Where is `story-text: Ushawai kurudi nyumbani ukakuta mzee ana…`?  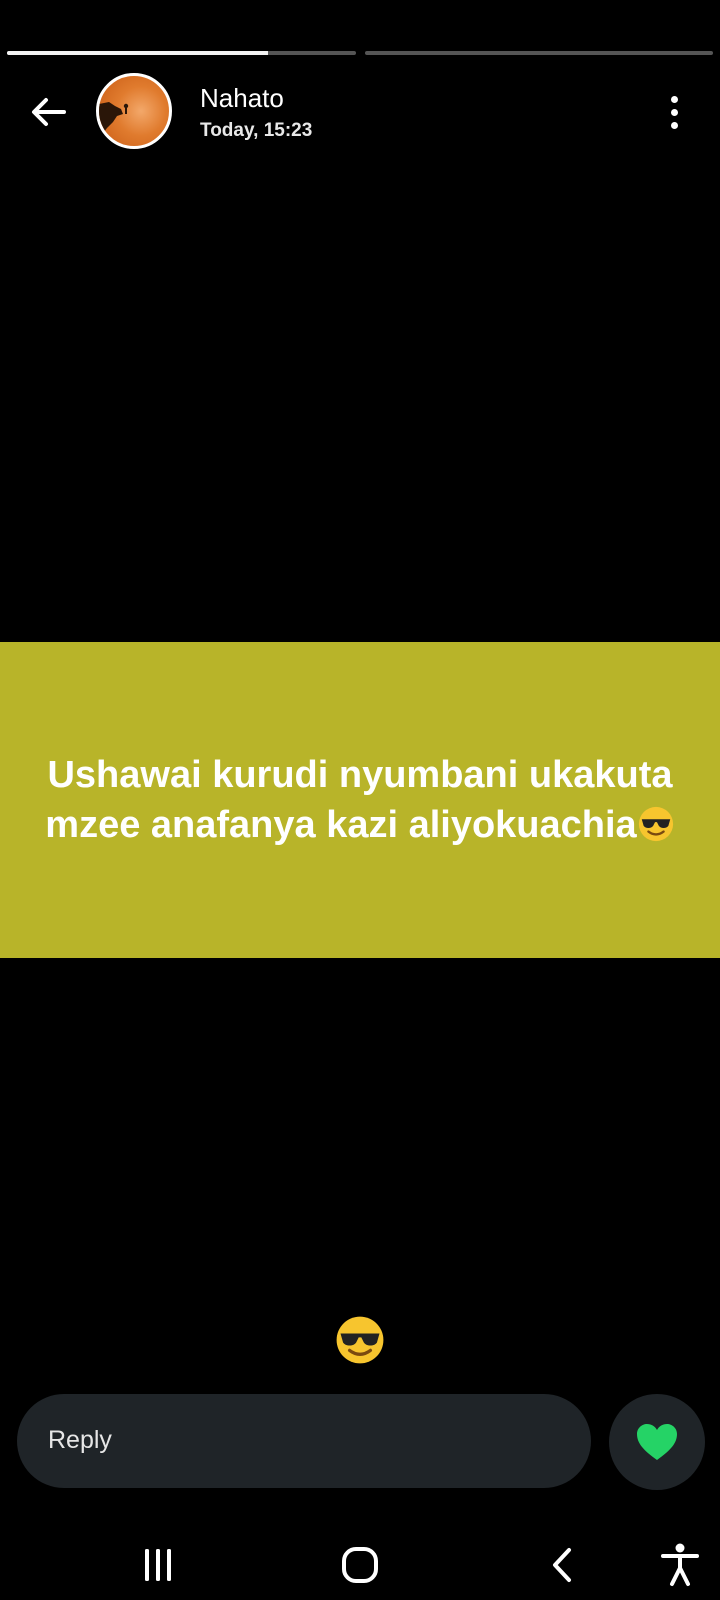 story-text: Ushawai kurudi nyumbani ukakuta mzee ana… is located at coordinates (359, 800).